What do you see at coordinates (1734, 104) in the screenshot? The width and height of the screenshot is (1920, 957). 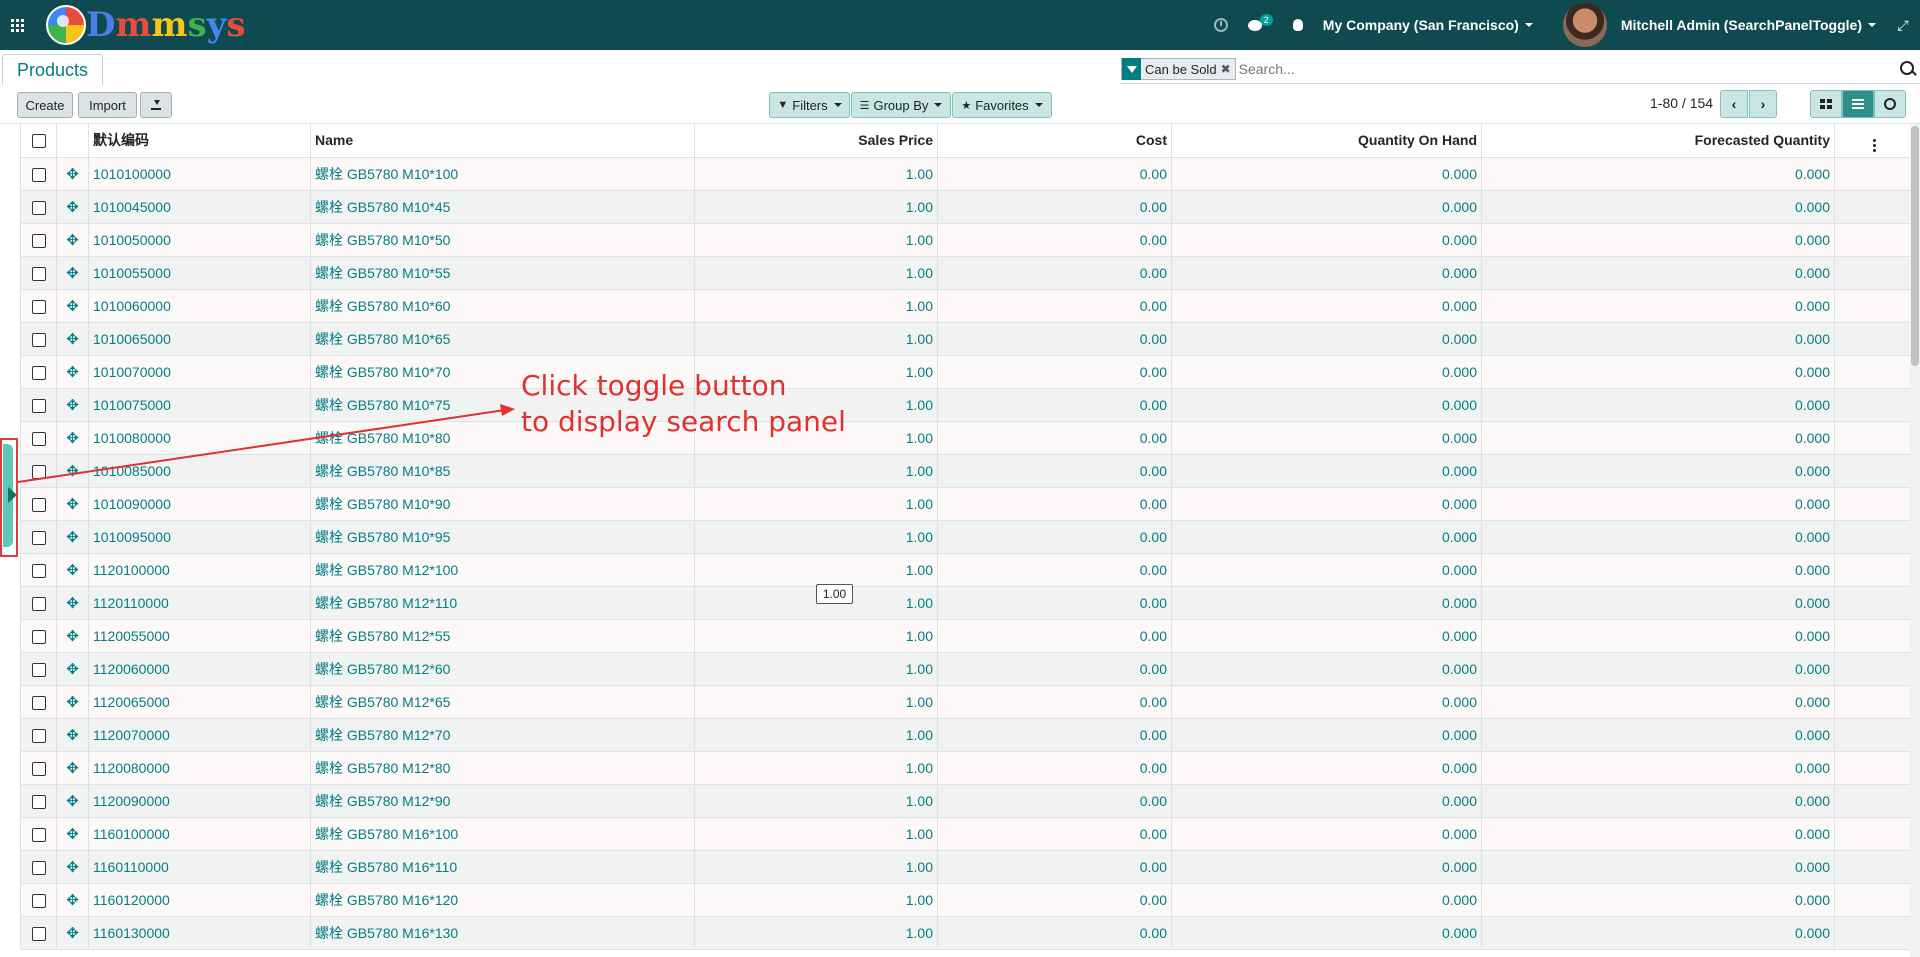 I see `pager-previous-button: ‹` at bounding box center [1734, 104].